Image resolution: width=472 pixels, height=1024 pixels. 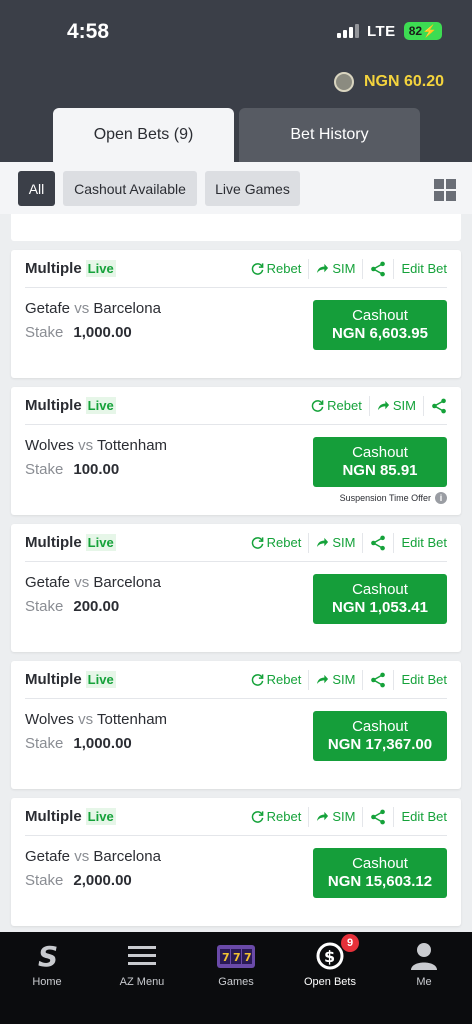 What do you see at coordinates (100, 816) in the screenshot?
I see `live-badge: Live` at bounding box center [100, 816].